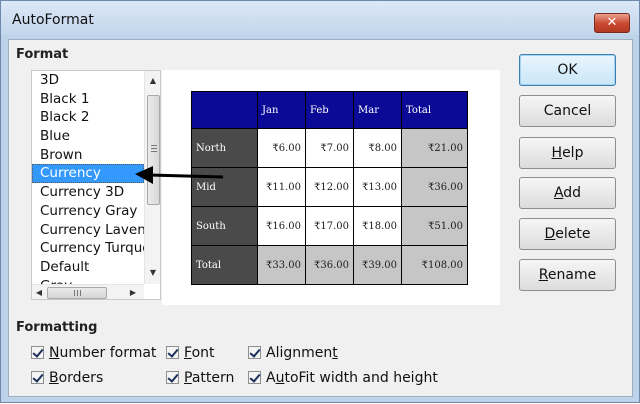  I want to click on autofit-checkbox: AutoFit width and height, so click(343, 378).